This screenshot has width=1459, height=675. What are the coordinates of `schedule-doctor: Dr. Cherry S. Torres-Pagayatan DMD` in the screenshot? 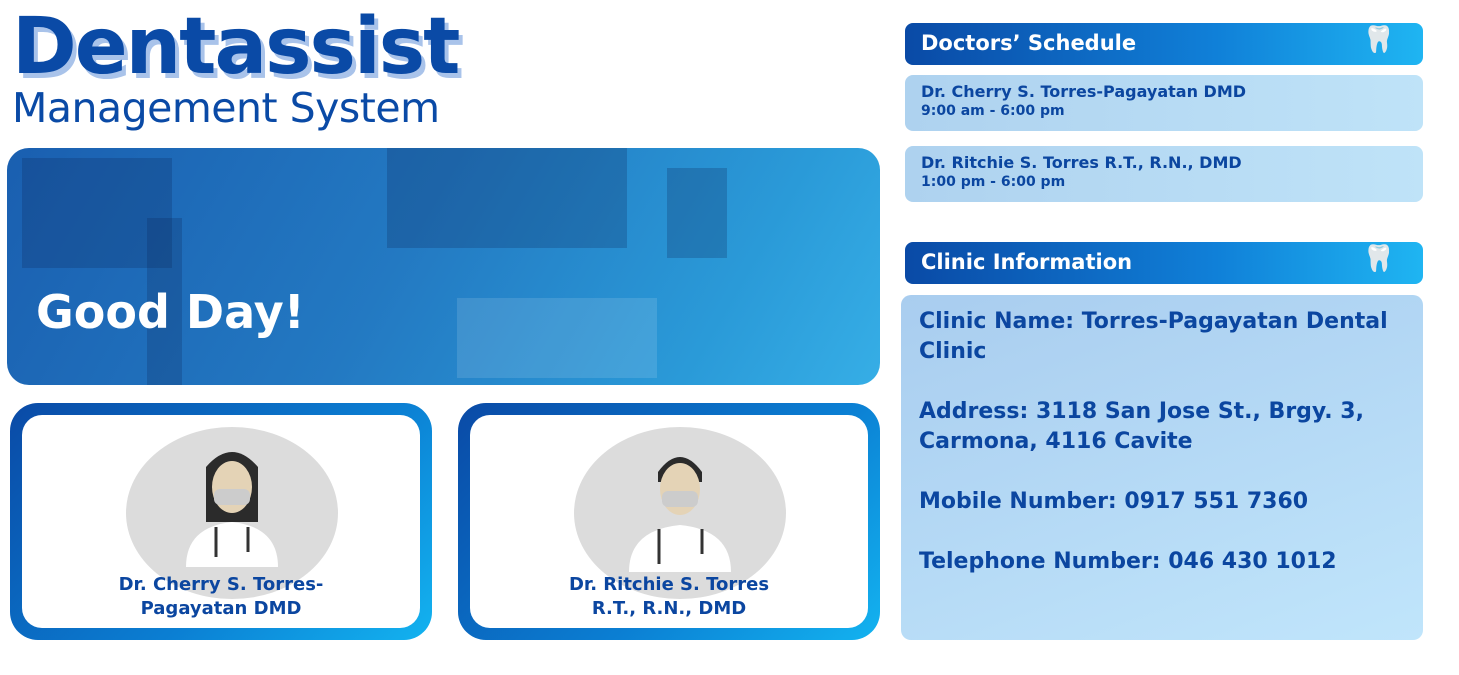 It's located at (1084, 91).